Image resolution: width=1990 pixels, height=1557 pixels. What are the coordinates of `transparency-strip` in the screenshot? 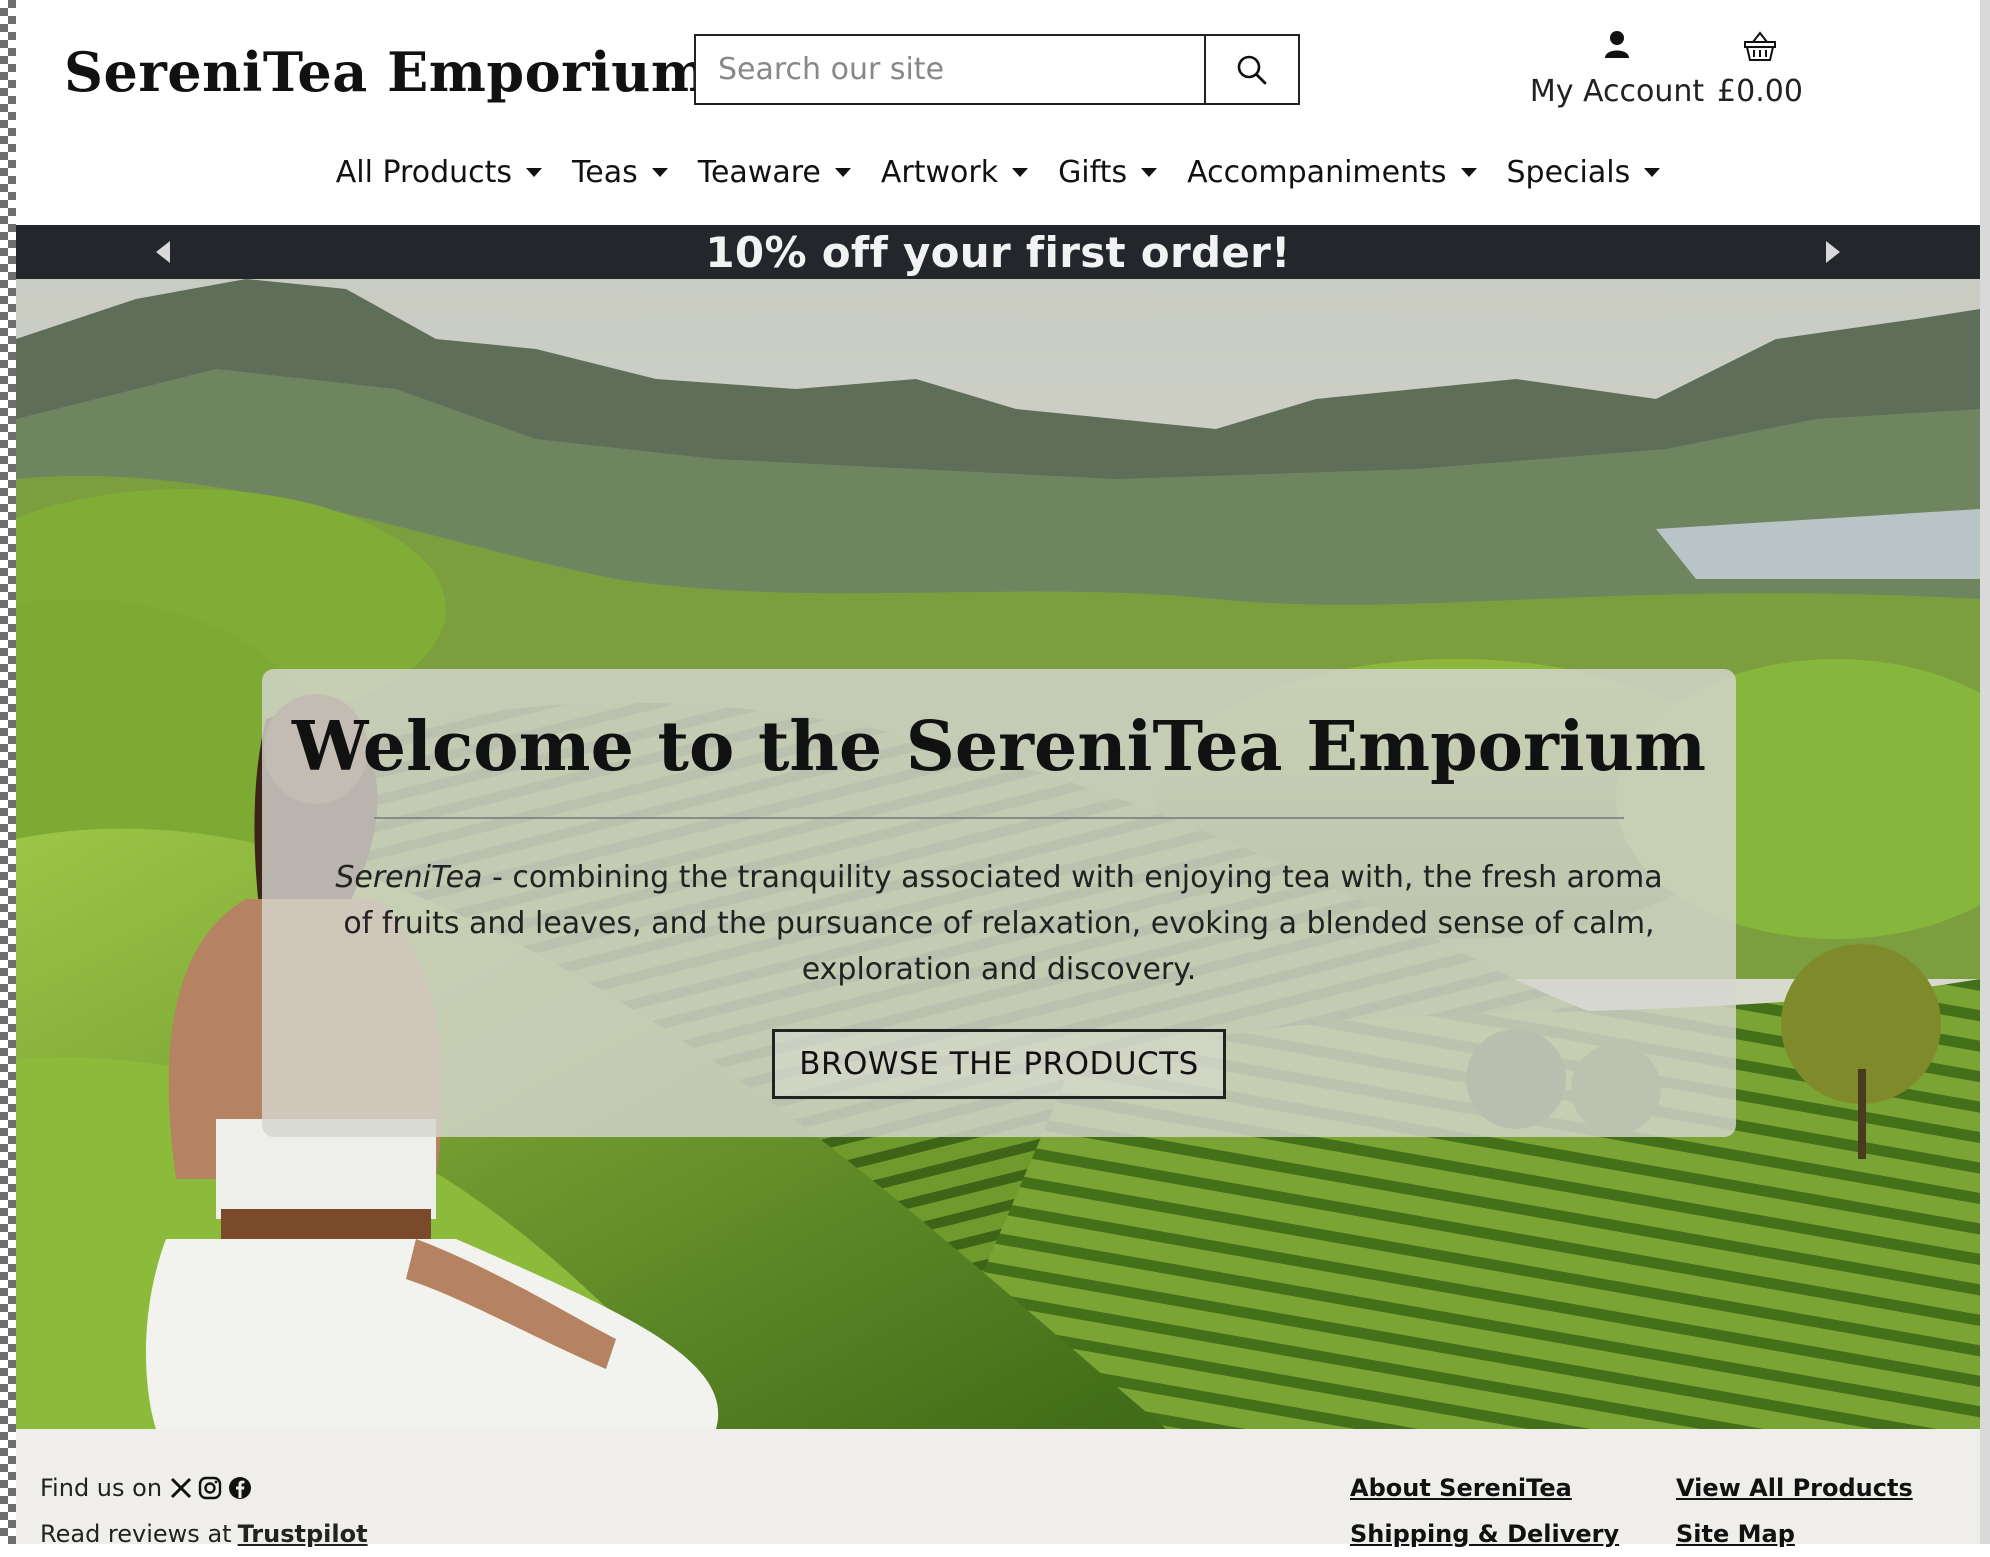 It's located at (8, 772).